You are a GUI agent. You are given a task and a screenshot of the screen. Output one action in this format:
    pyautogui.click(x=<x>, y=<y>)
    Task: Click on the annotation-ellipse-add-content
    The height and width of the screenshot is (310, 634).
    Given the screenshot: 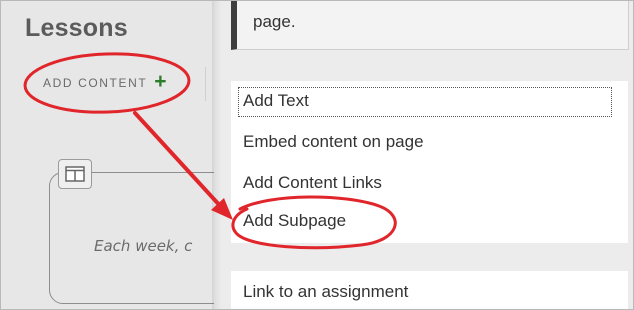 What is the action you would take?
    pyautogui.click(x=107, y=83)
    